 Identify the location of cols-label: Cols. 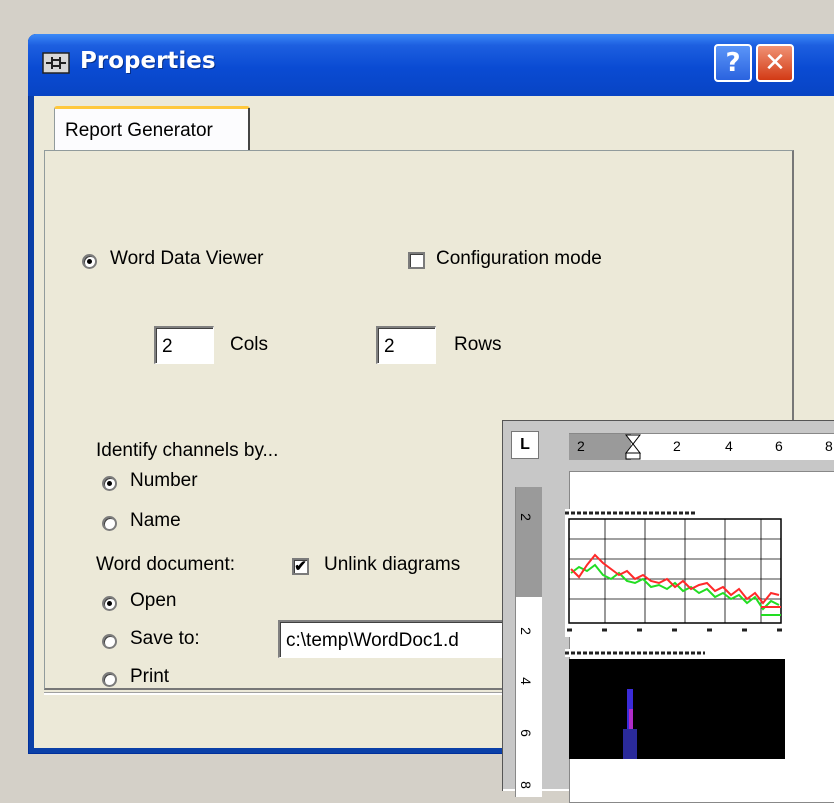
(249, 344).